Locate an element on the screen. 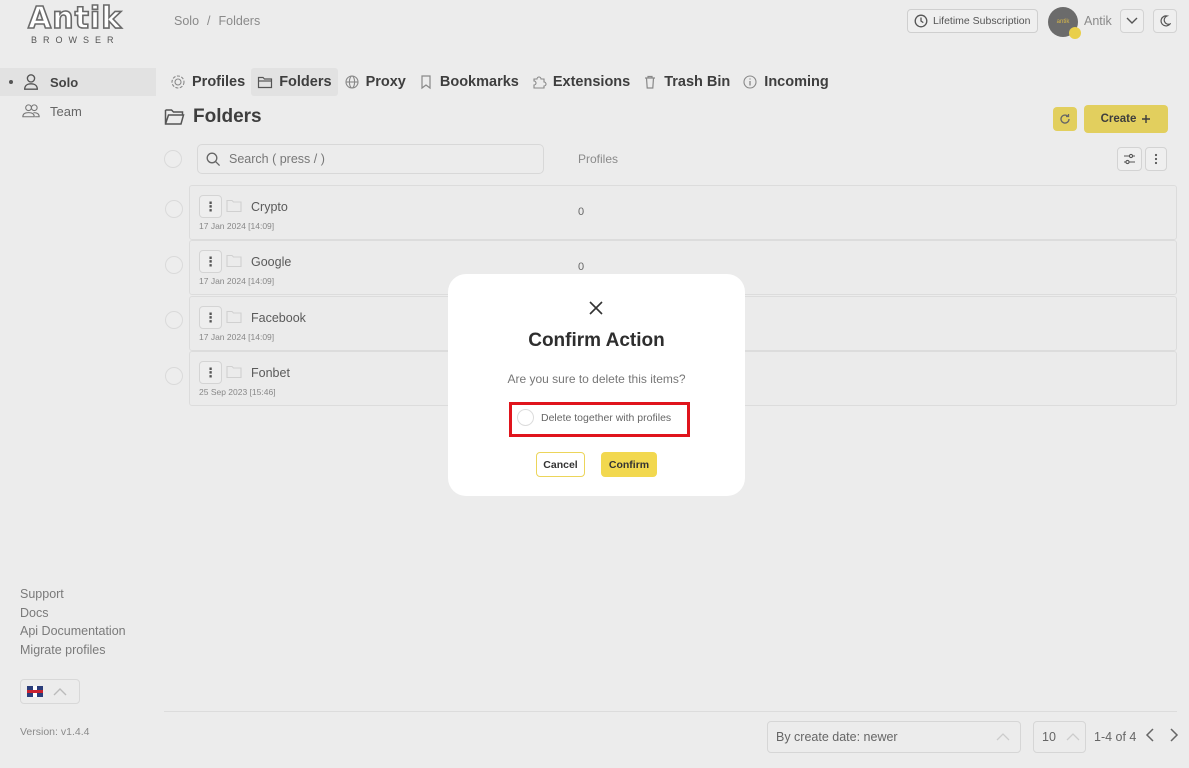 This screenshot has width=1189, height=768. sidebar-item-team: Team is located at coordinates (78, 111).